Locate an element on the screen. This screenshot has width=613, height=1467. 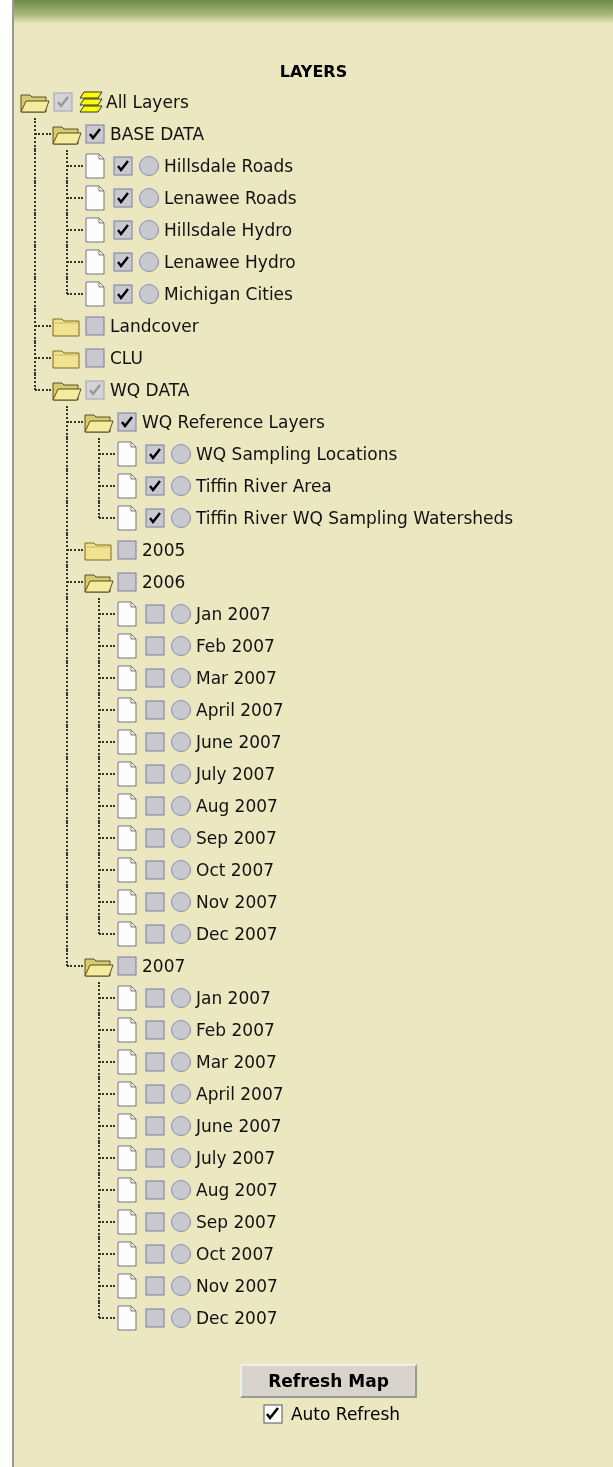
layer-label: Dec 2007 is located at coordinates (237, 934).